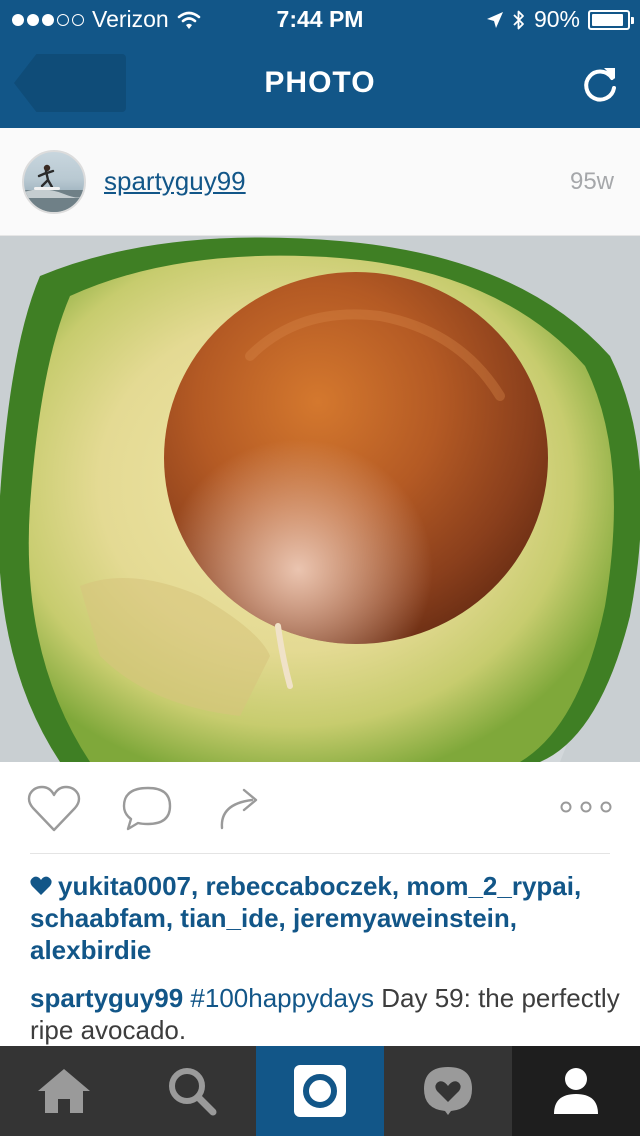  I want to click on liker-username: tian_ide, so click(229, 918).